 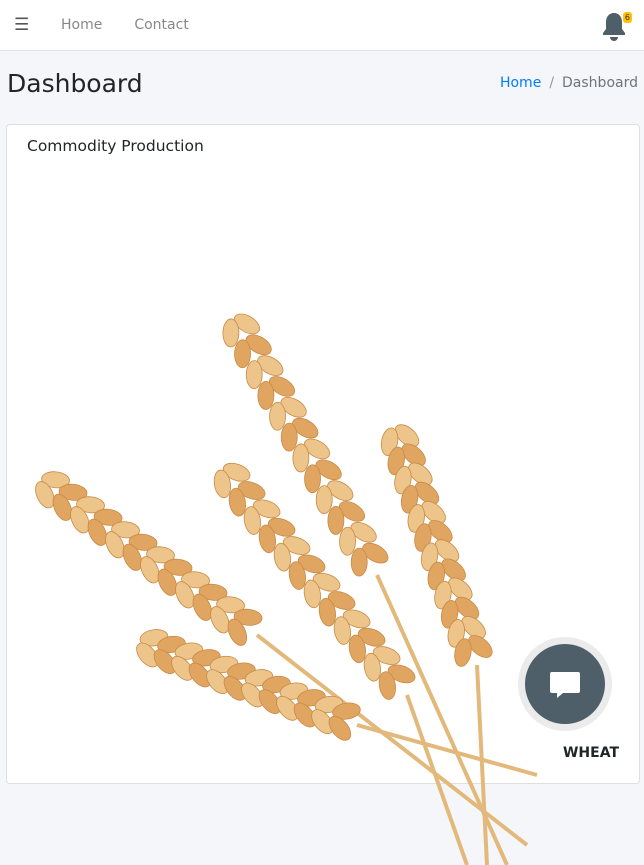 What do you see at coordinates (161, 25) in the screenshot?
I see `nav-contact-link: Contact` at bounding box center [161, 25].